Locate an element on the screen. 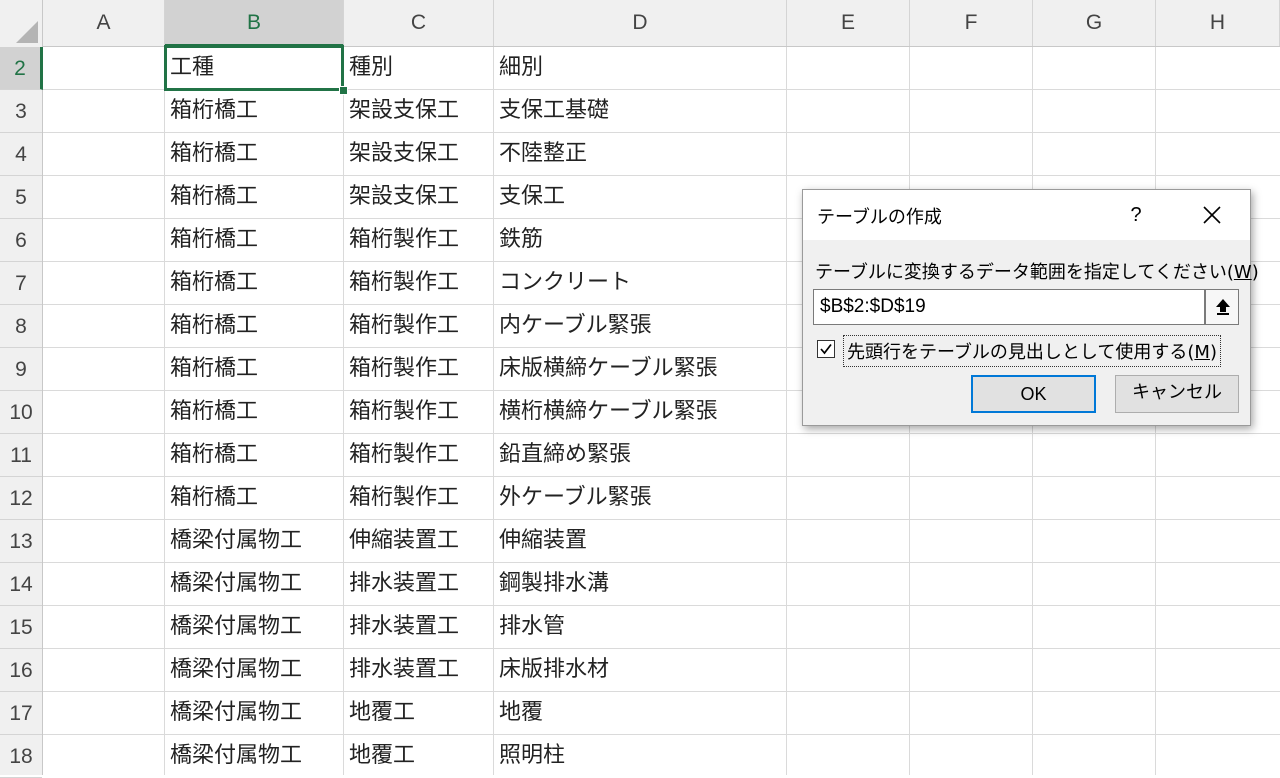 This screenshot has height=778, width=1280. row-header: 2 is located at coordinates (21, 68).